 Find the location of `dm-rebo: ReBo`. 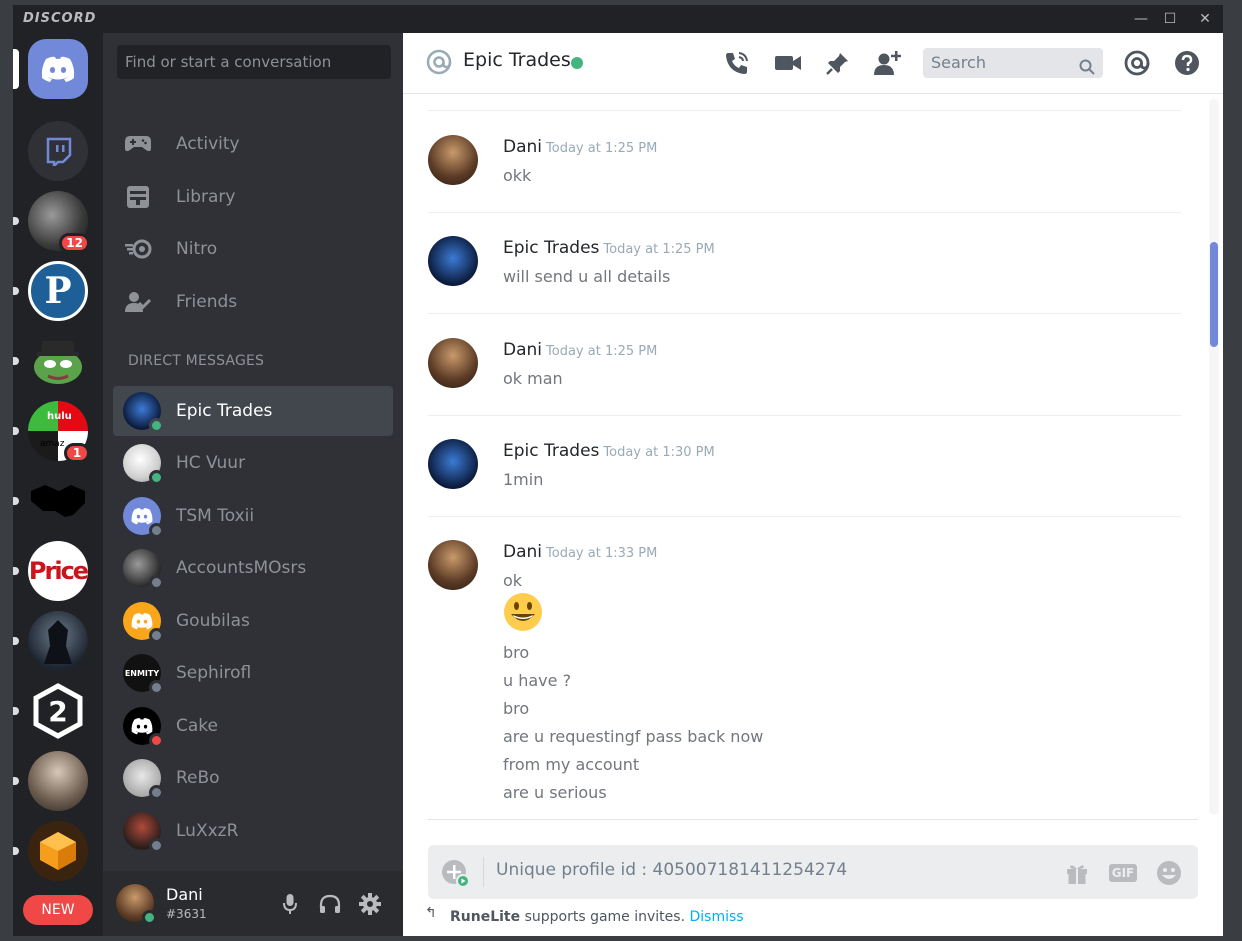

dm-rebo: ReBo is located at coordinates (253, 778).